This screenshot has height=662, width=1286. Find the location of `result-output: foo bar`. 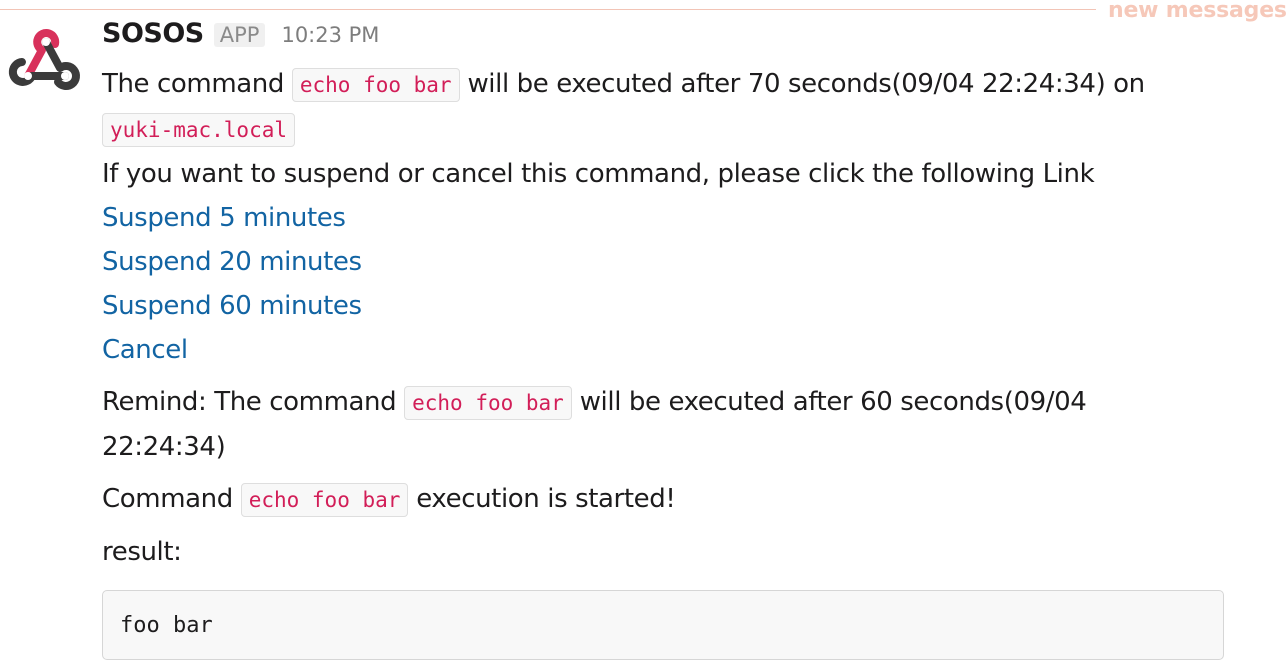

result-output: foo bar is located at coordinates (166, 625).